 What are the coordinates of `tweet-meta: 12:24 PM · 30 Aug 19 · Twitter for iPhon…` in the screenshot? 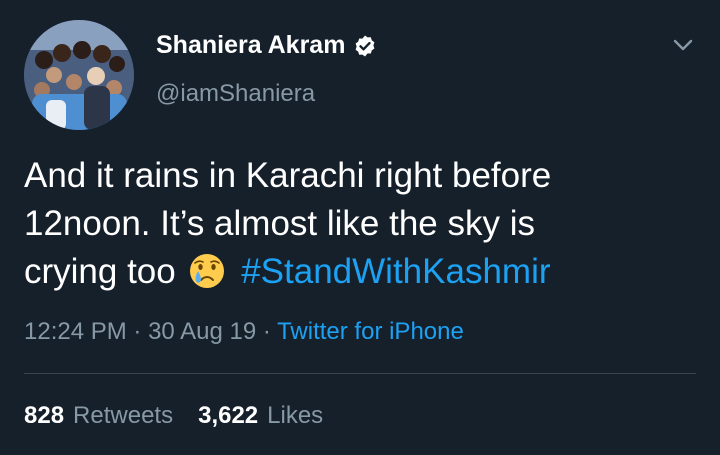 It's located at (244, 332).